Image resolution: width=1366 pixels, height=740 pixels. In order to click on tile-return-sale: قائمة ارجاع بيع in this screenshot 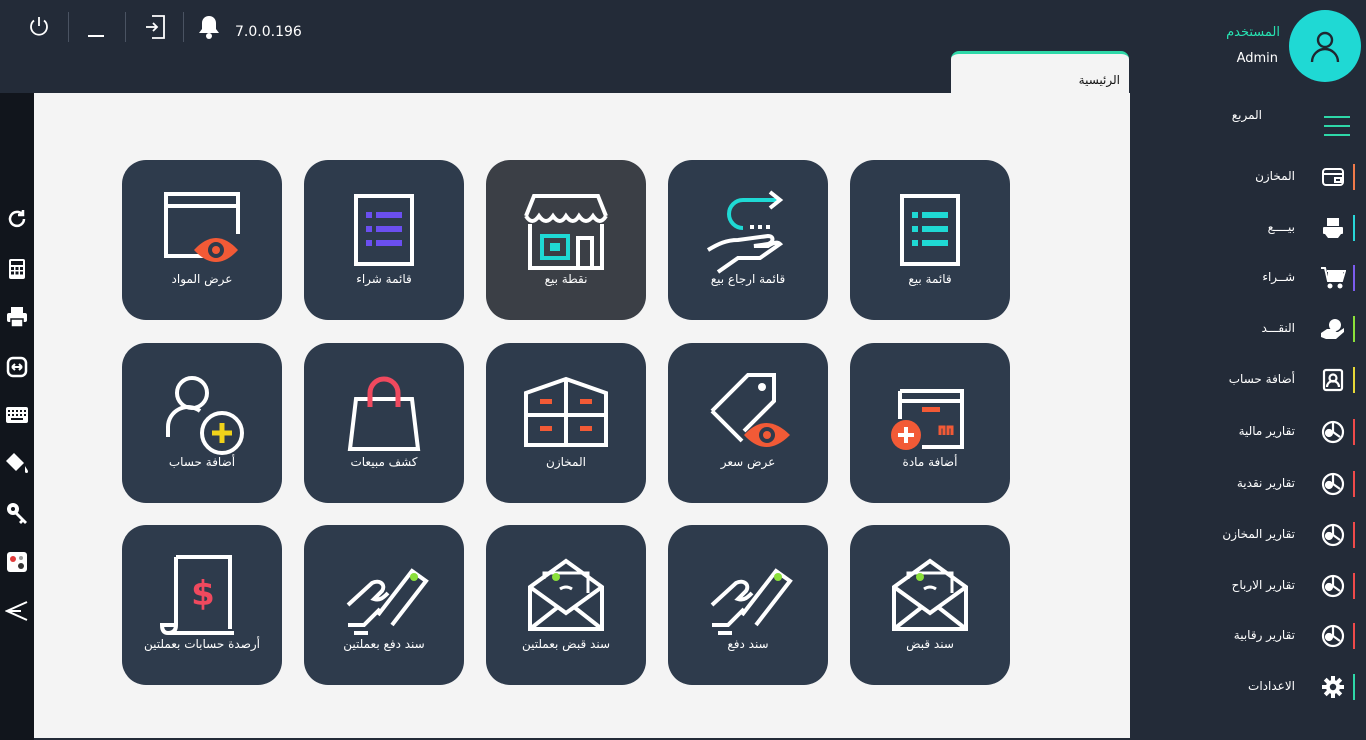, I will do `click(748, 240)`.